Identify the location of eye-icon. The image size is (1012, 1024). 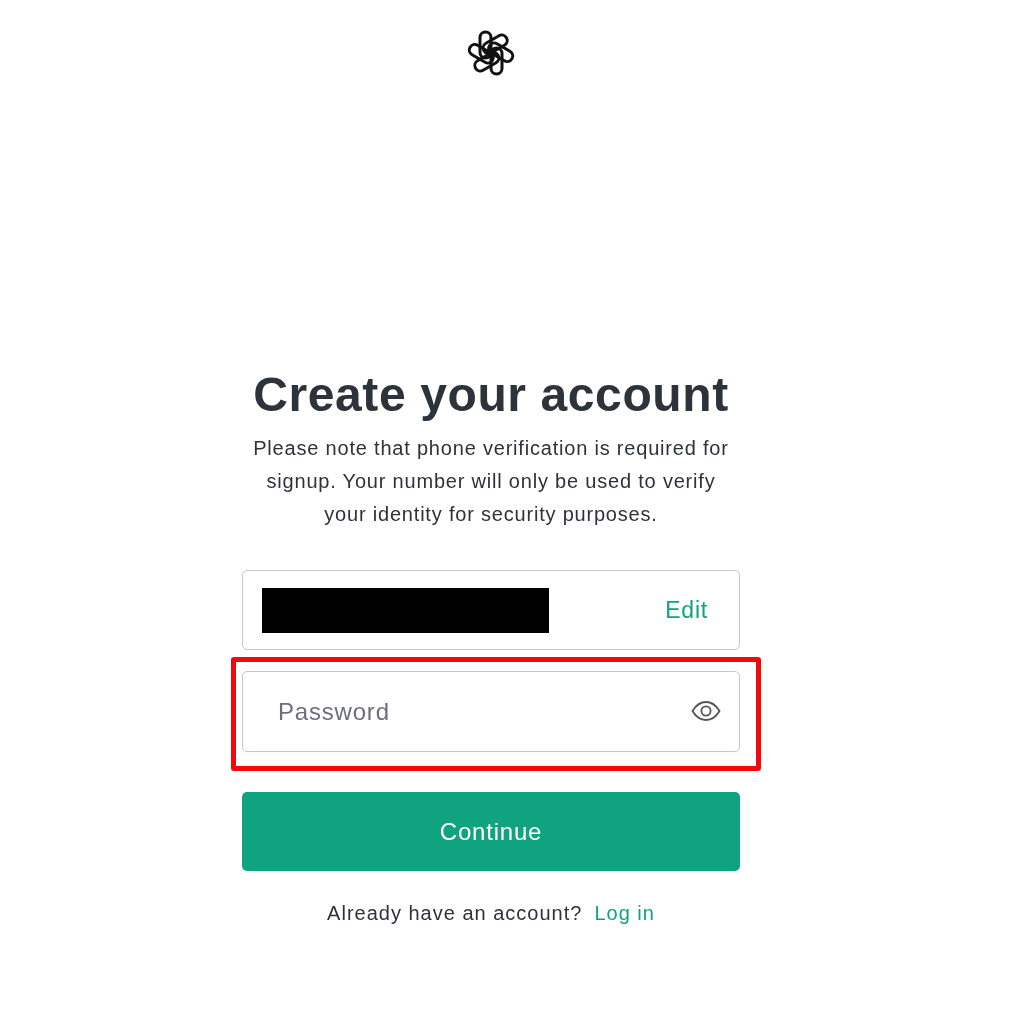
(706, 711).